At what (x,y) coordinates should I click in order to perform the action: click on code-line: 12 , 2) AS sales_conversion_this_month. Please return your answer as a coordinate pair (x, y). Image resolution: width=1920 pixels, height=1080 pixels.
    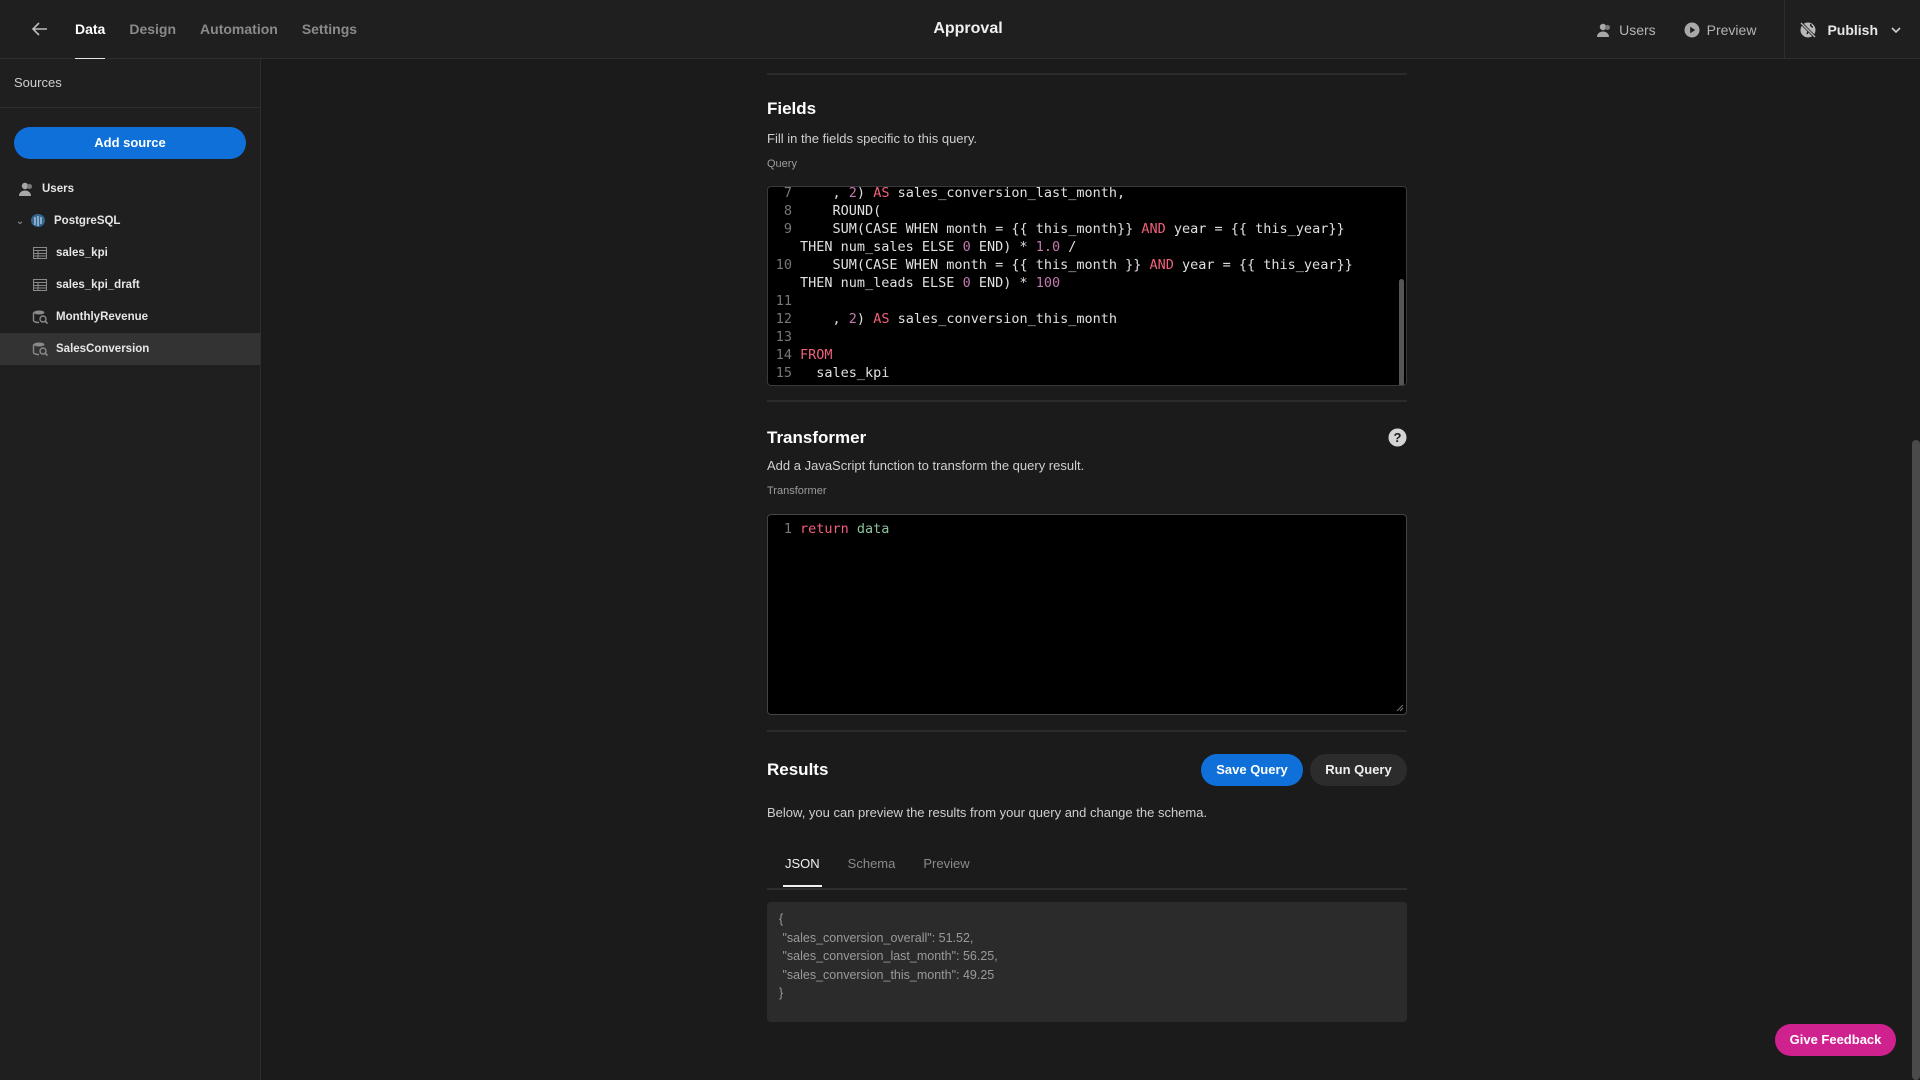
    Looking at the image, I should click on (942, 319).